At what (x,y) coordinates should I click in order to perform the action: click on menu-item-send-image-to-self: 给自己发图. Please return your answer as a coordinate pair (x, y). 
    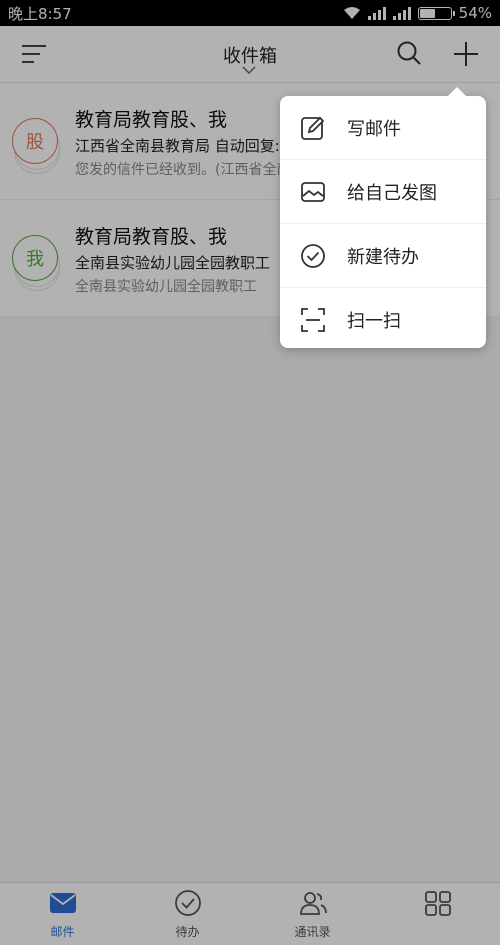
    Looking at the image, I should click on (383, 192).